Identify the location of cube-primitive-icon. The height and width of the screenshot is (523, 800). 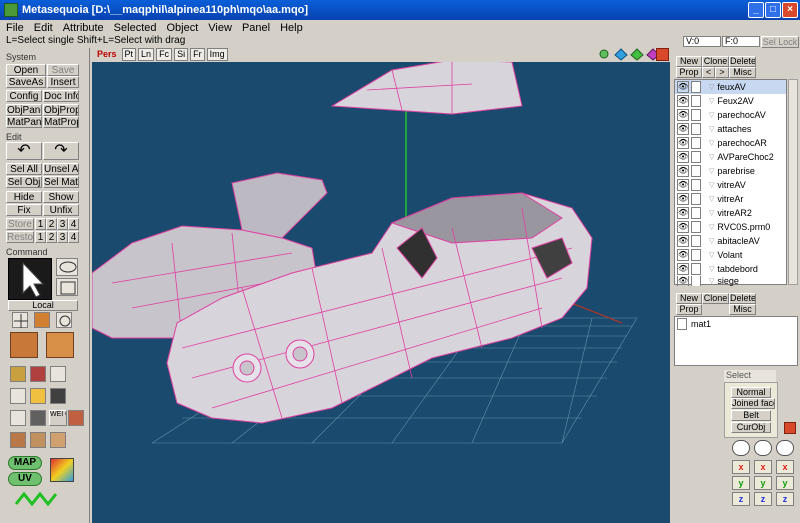
(60, 345).